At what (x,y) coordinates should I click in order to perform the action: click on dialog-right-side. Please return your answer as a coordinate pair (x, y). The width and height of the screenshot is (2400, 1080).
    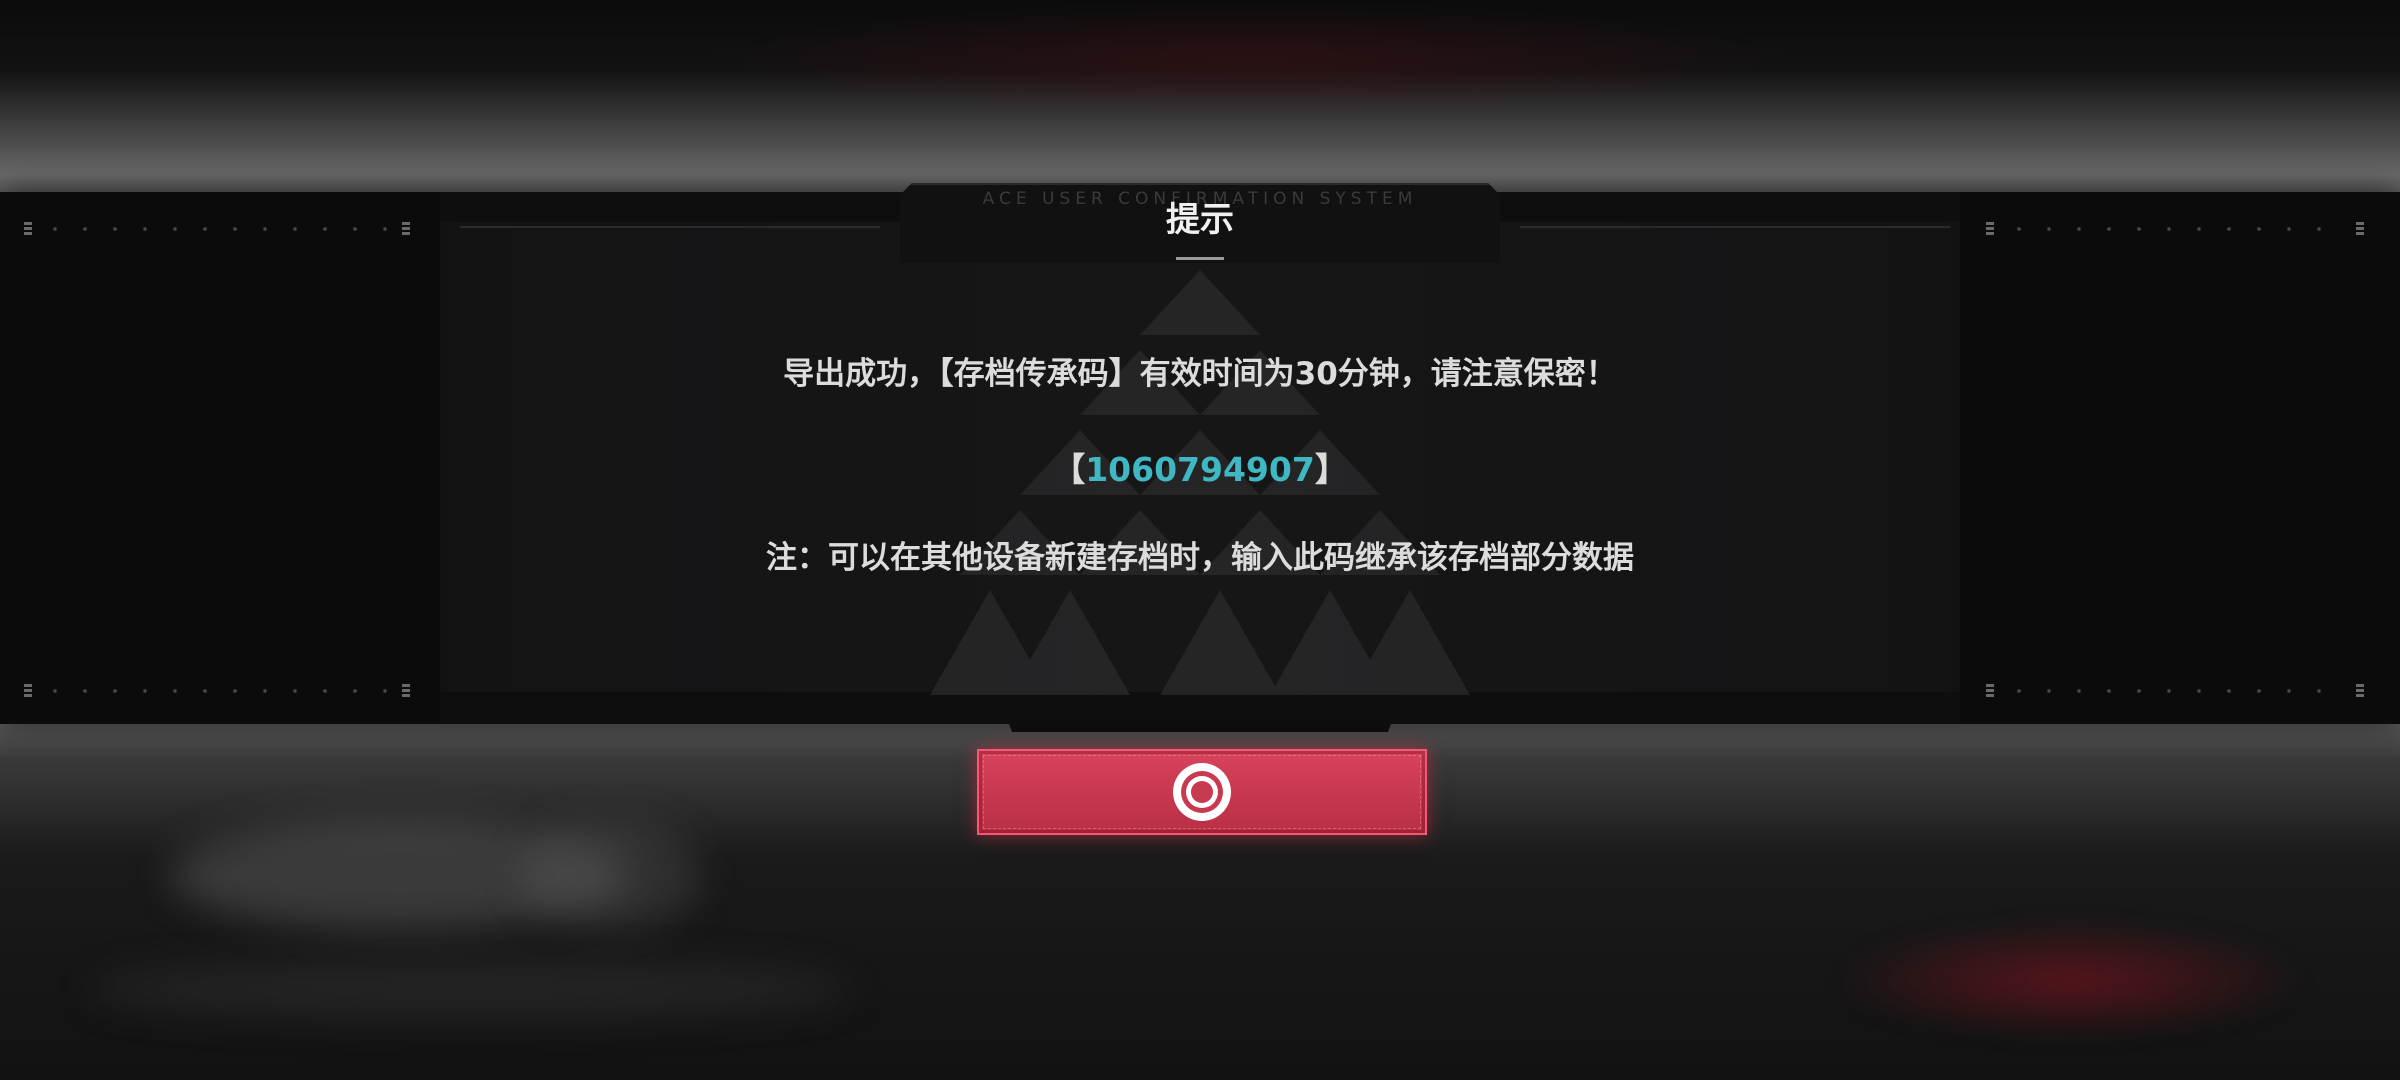
    Looking at the image, I should click on (2180, 458).